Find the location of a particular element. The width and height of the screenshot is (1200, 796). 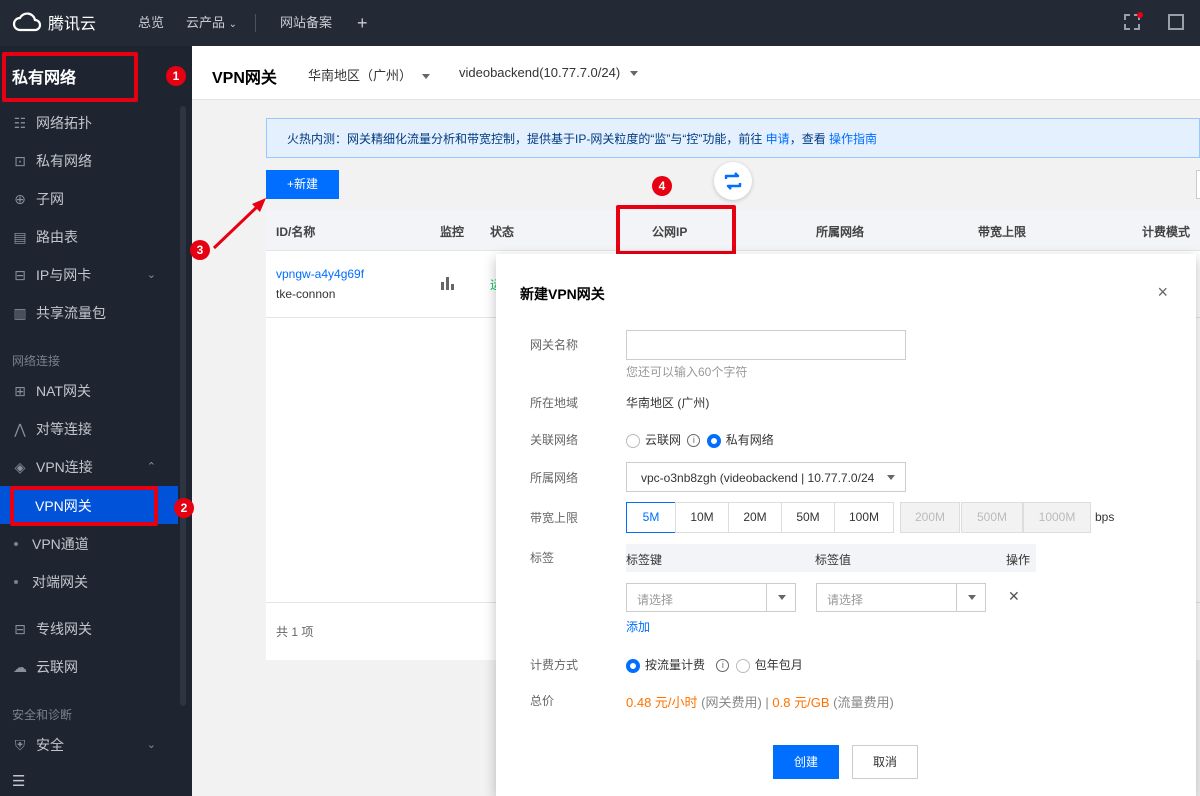

remove-tag-icon: ✕ is located at coordinates (1014, 596).